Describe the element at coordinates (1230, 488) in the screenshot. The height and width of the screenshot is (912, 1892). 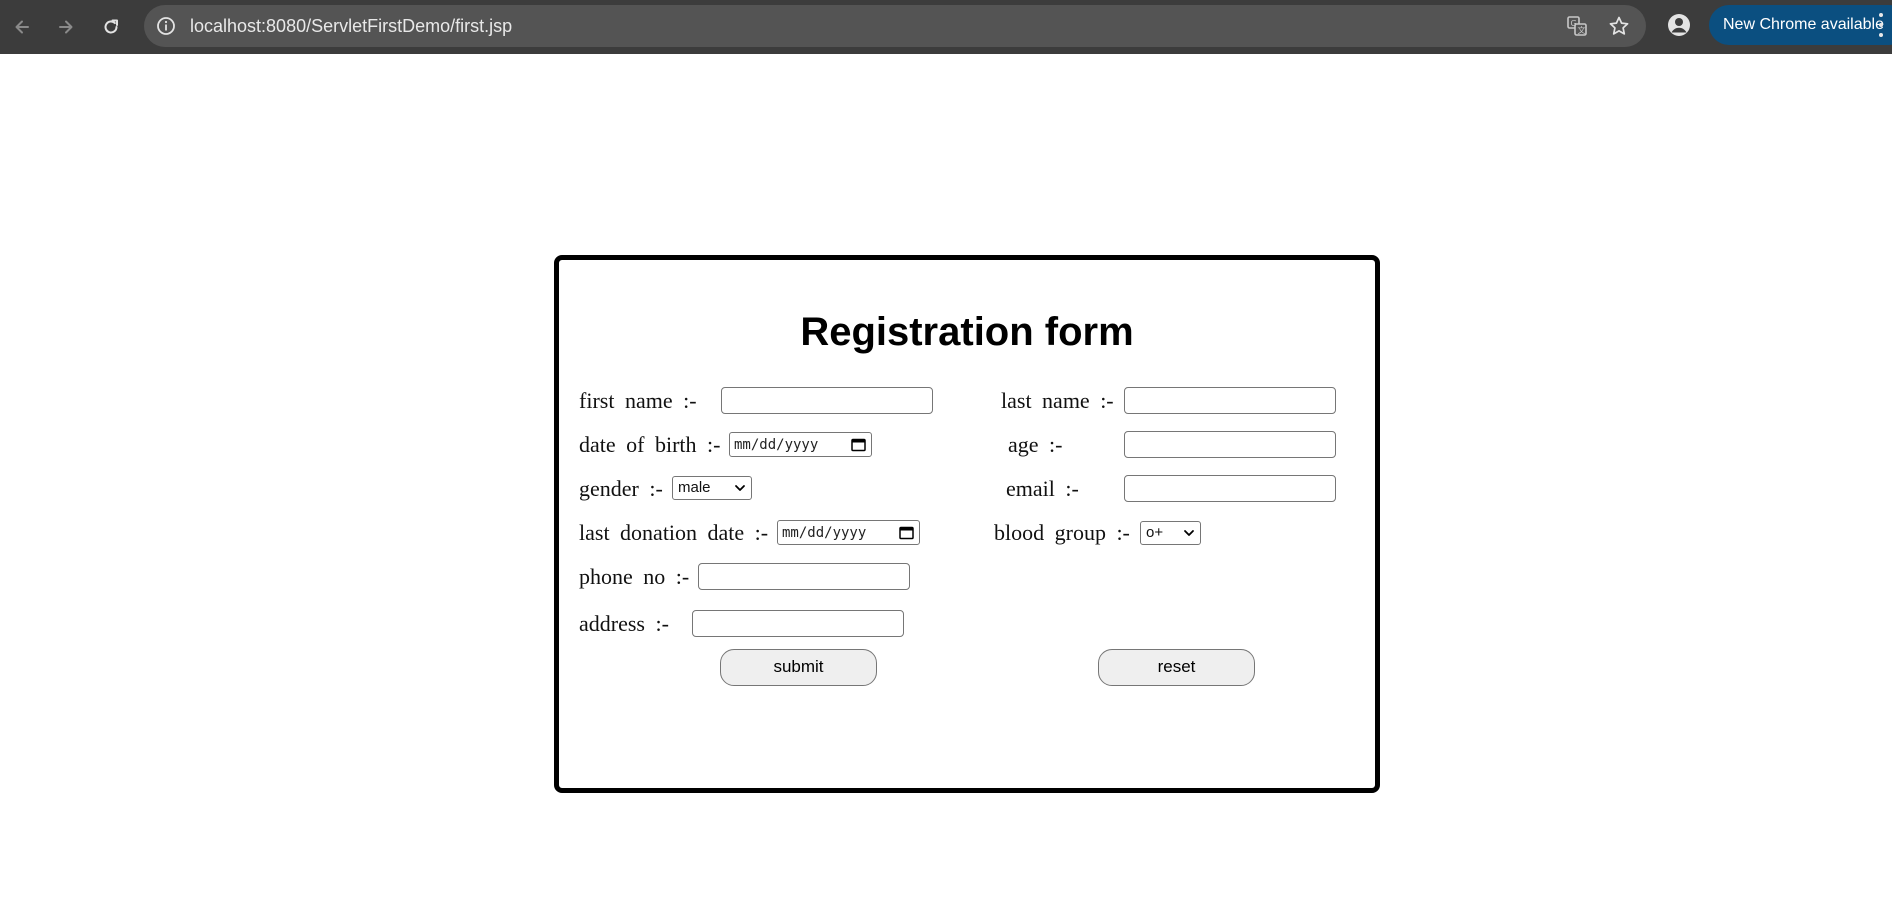
I see `email-input` at that location.